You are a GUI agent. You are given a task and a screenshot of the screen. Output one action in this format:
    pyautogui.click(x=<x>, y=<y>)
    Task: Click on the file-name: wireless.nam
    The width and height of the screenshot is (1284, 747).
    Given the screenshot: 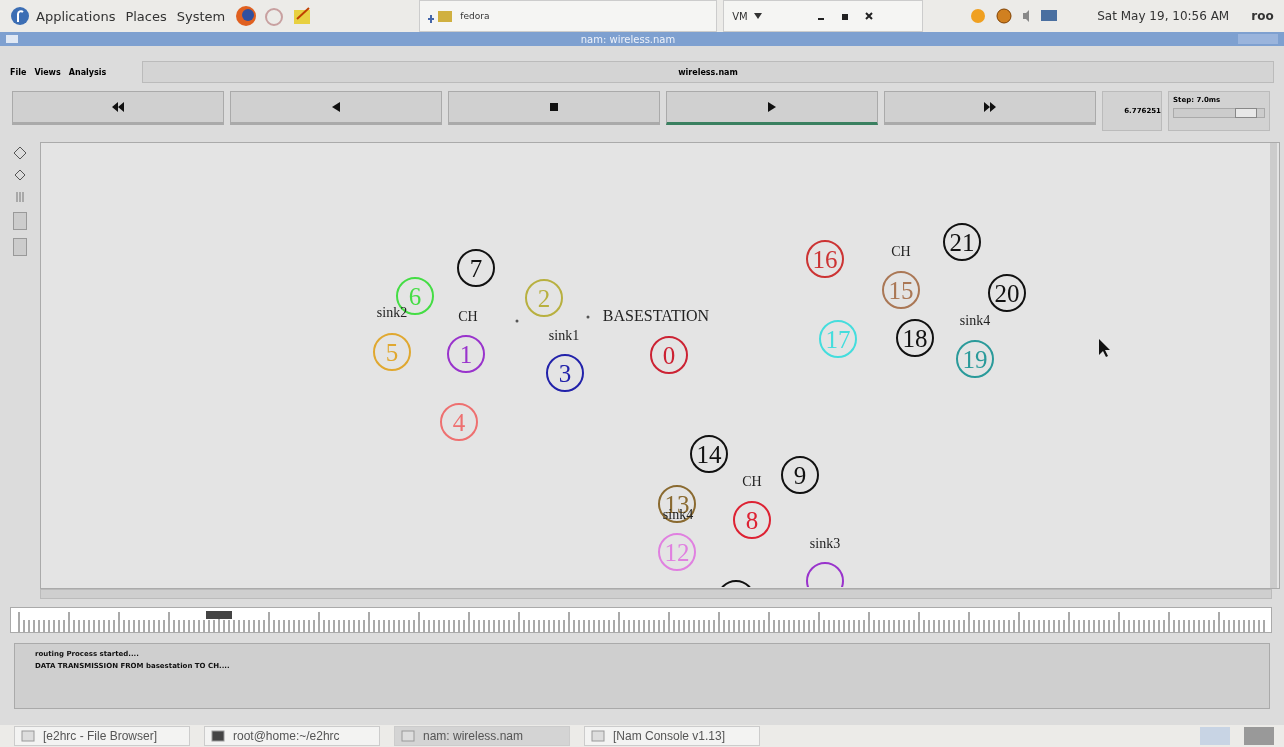 What is the action you would take?
    pyautogui.click(x=708, y=72)
    